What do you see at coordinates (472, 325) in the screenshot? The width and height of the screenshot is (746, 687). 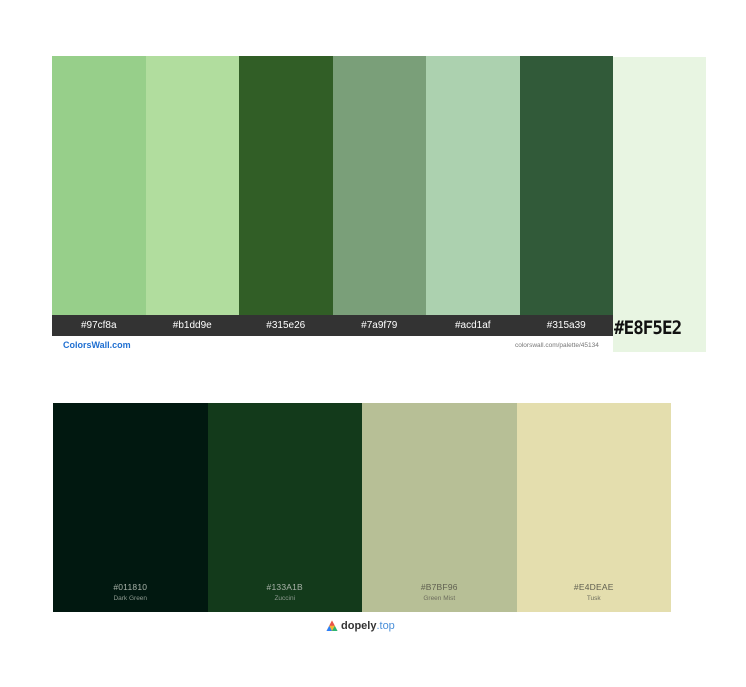 I see `colorswall-hex-label: #acd1af` at bounding box center [472, 325].